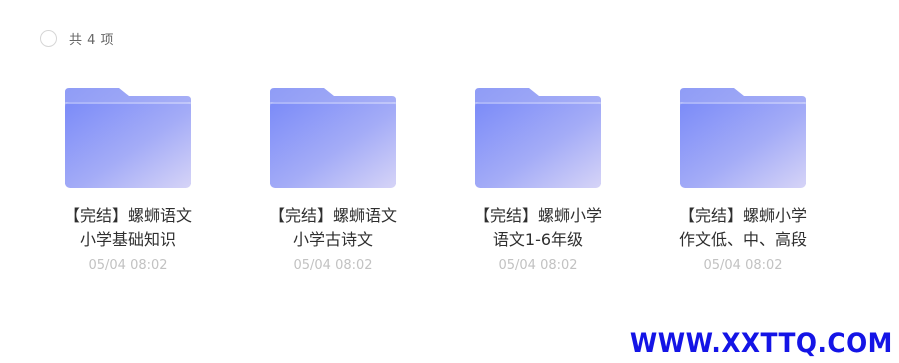  What do you see at coordinates (92, 40) in the screenshot?
I see `item-count: 共 4 项` at bounding box center [92, 40].